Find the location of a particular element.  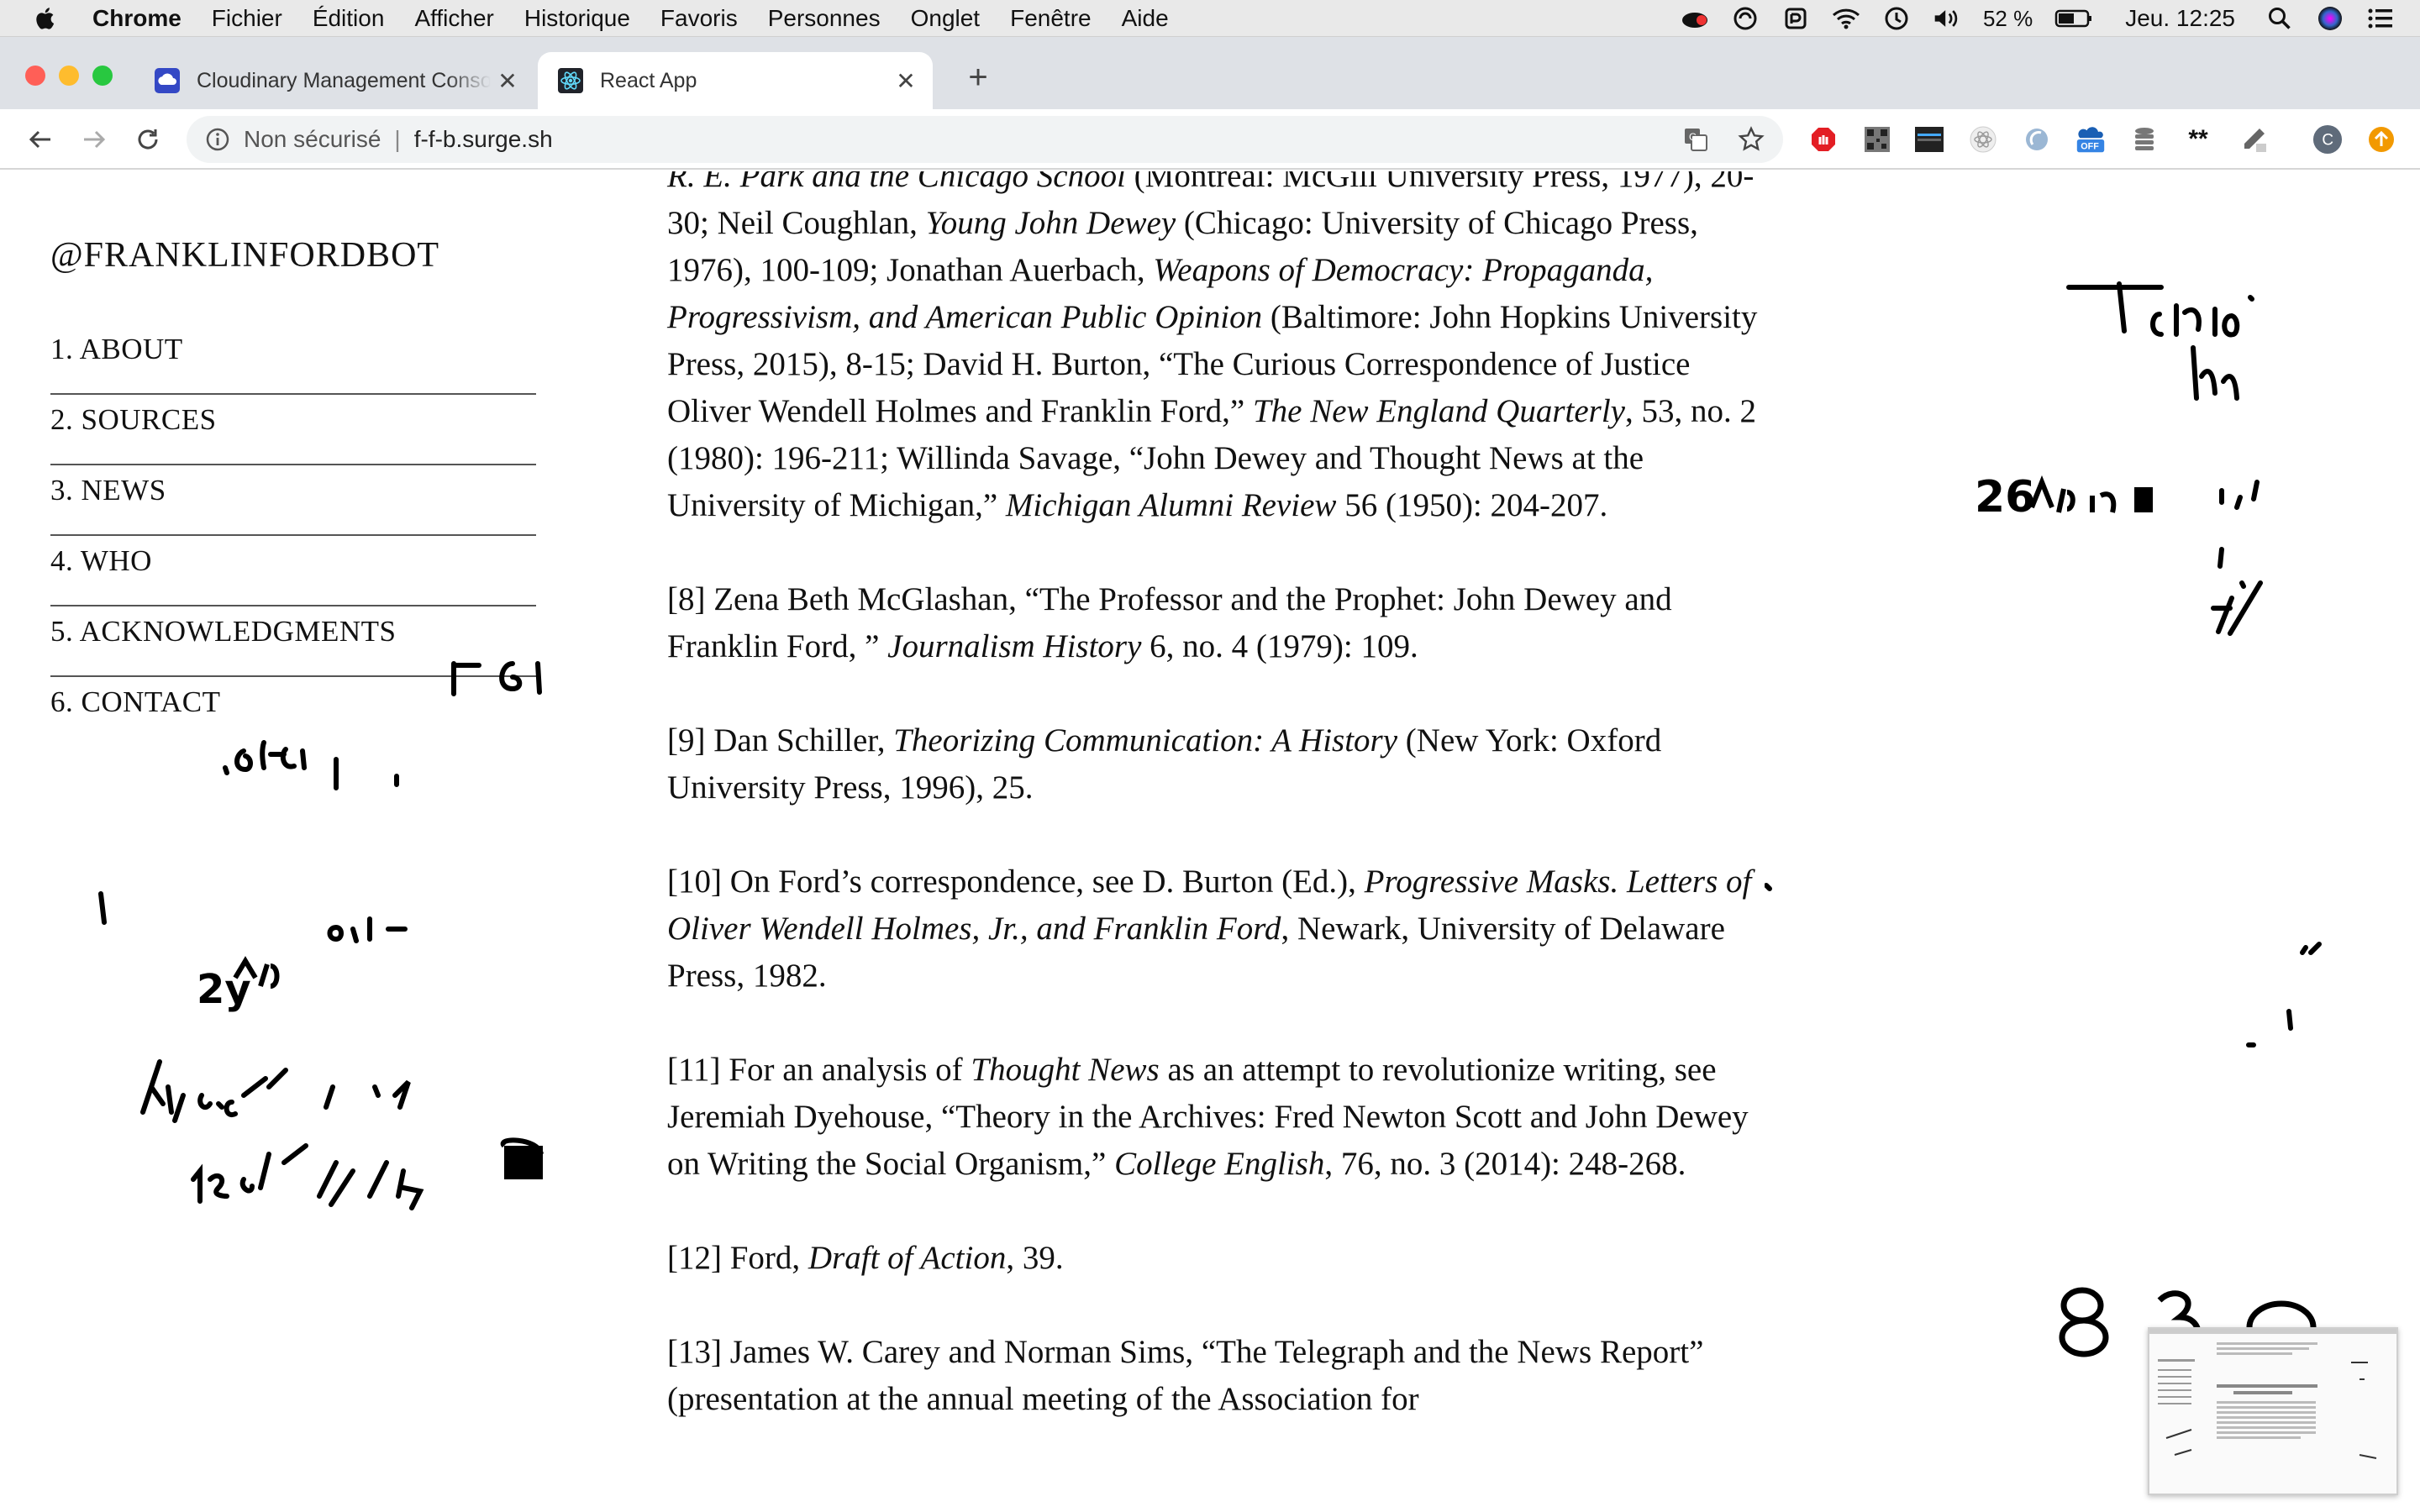

battery-icon is located at coordinates (2073, 18).